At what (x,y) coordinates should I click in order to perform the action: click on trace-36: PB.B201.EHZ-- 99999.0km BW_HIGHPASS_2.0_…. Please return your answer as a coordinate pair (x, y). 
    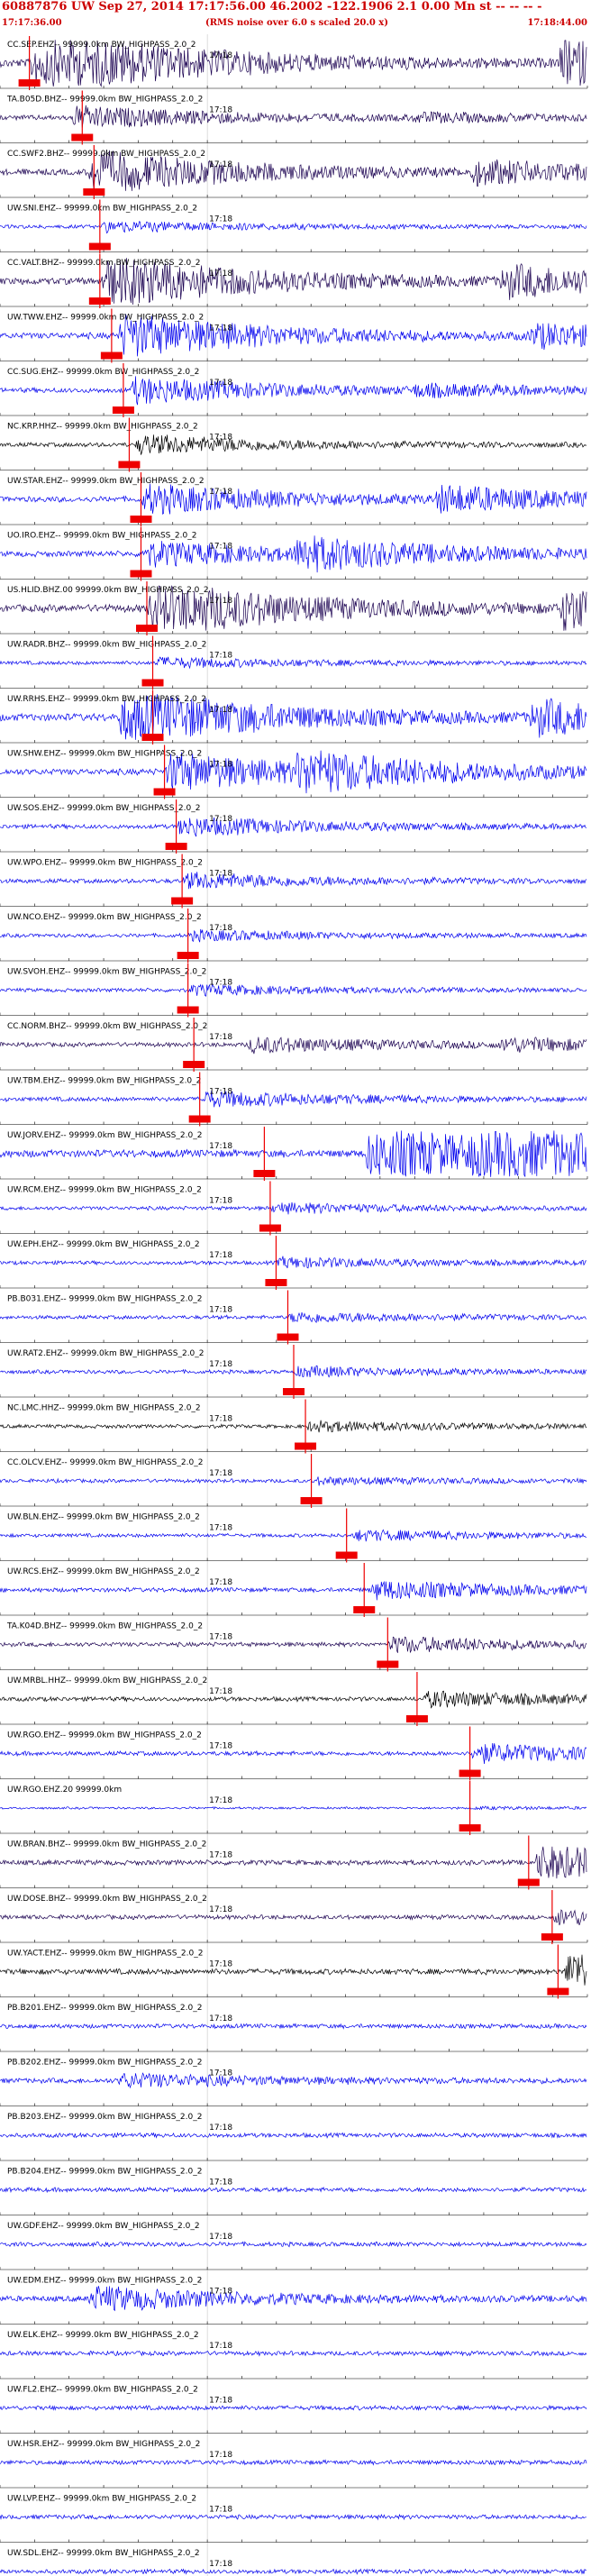
    Looking at the image, I should click on (294, 2028).